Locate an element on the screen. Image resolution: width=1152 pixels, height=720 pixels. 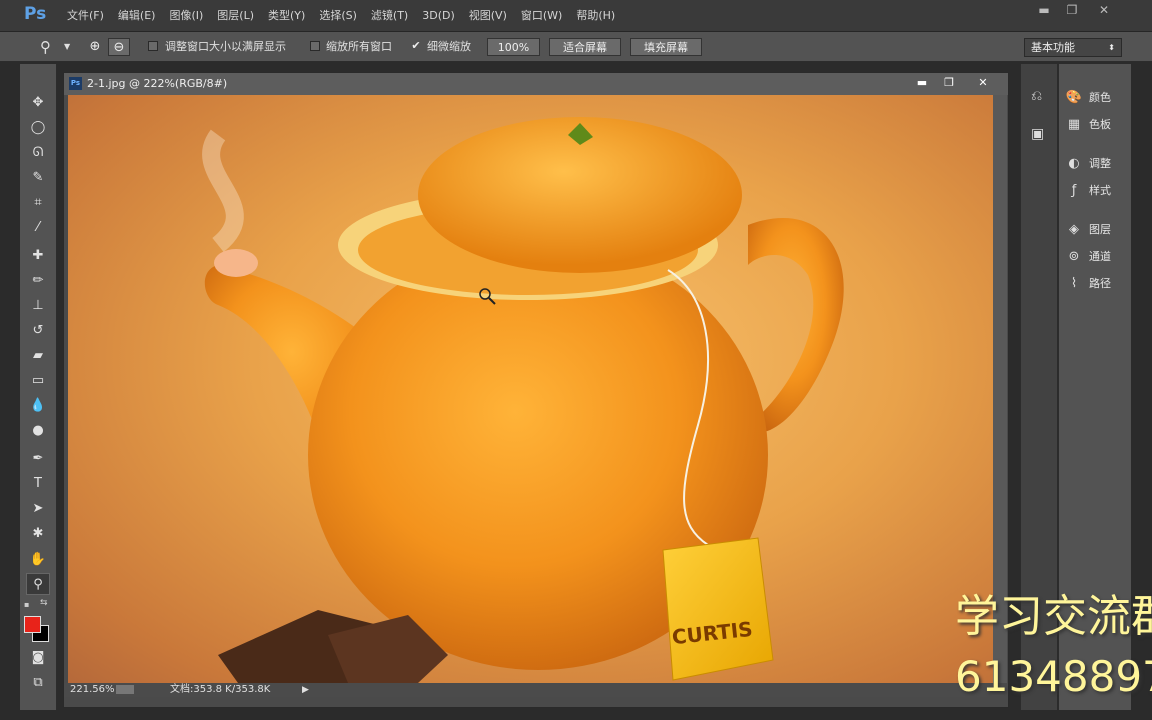
watermark-line-1: 学习交流群 is located at coordinates (1053, 616).